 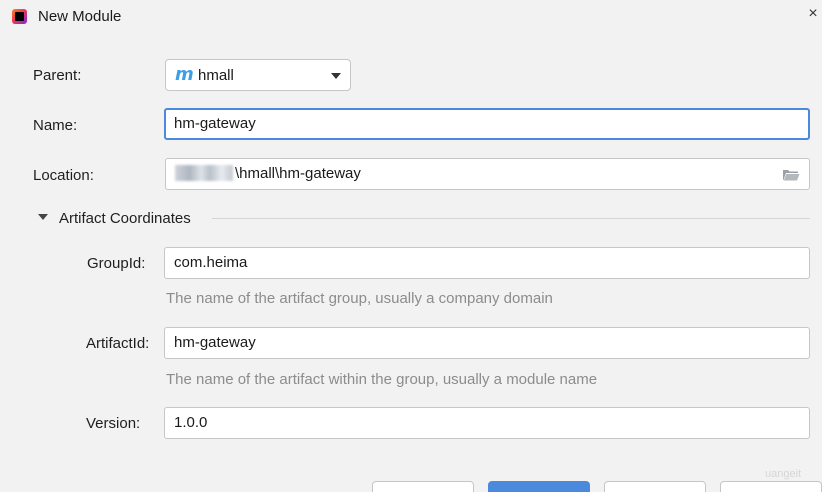 What do you see at coordinates (511, 218) in the screenshot?
I see `section-divider` at bounding box center [511, 218].